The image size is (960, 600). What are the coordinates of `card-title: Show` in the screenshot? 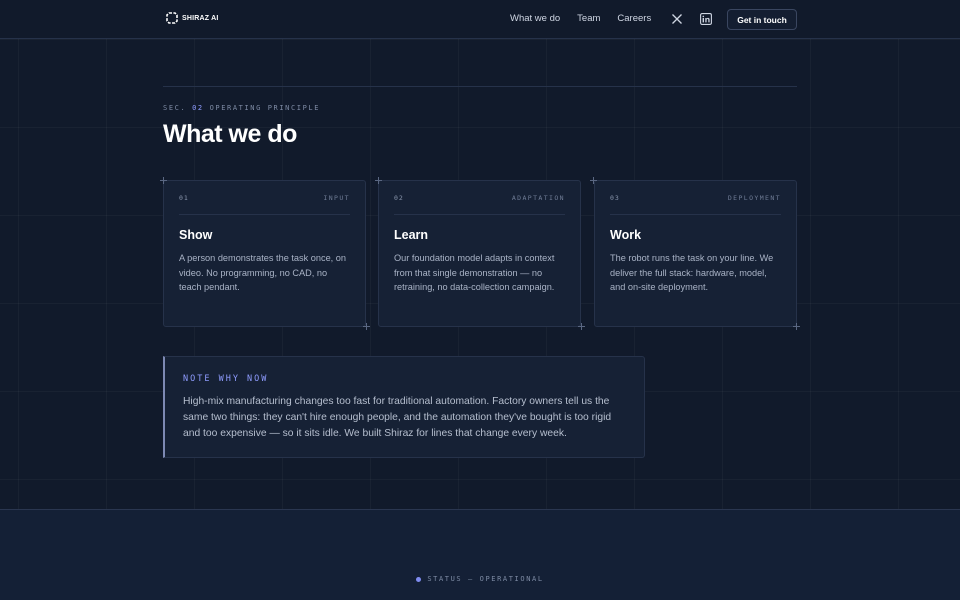 It's located at (196, 235).